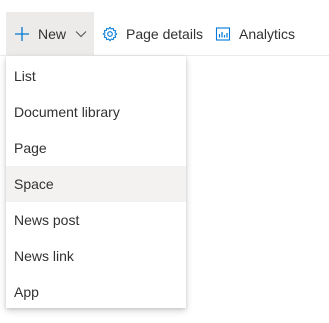 This screenshot has width=329, height=323. I want to click on menu-item-space: Space, so click(96, 184).